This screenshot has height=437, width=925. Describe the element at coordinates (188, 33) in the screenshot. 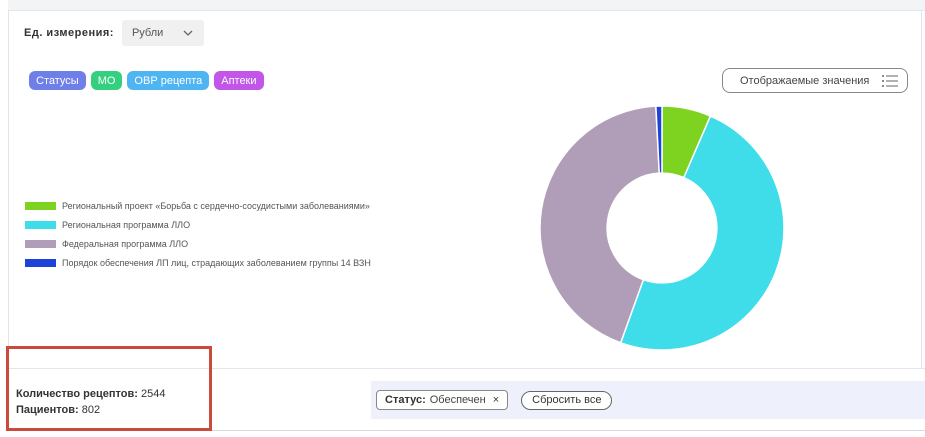

I see `chevron-down-icon` at that location.